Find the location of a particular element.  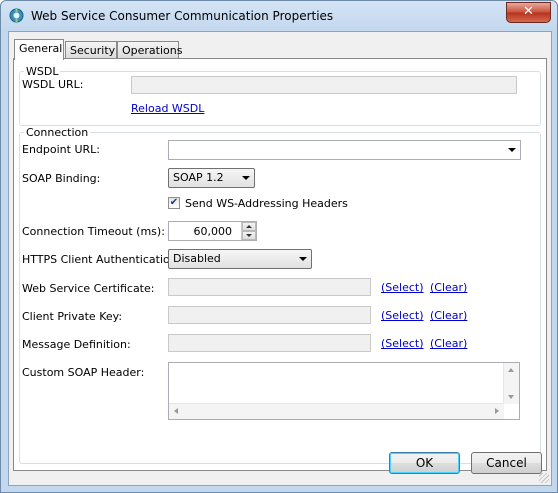

close-button: ✕ is located at coordinates (528, 12).